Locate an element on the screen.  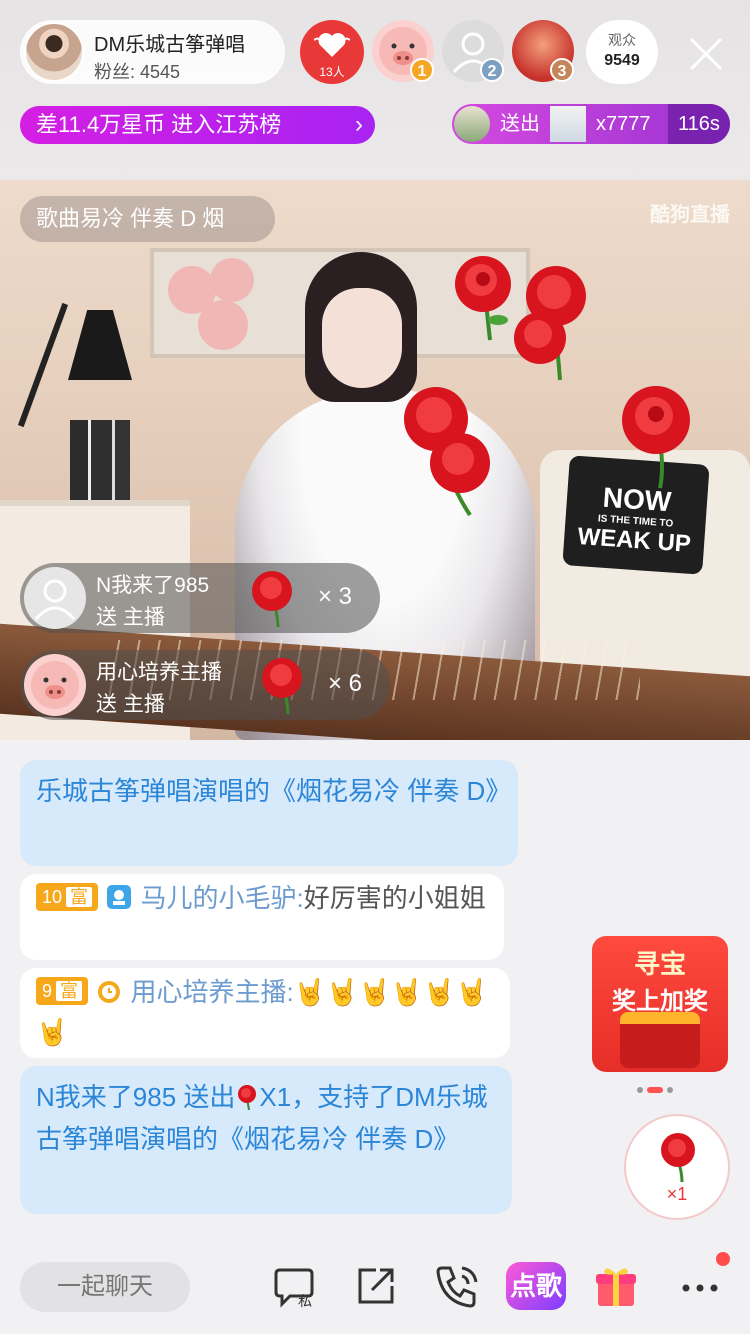
song-request-button: 点歌 is located at coordinates (536, 1286).